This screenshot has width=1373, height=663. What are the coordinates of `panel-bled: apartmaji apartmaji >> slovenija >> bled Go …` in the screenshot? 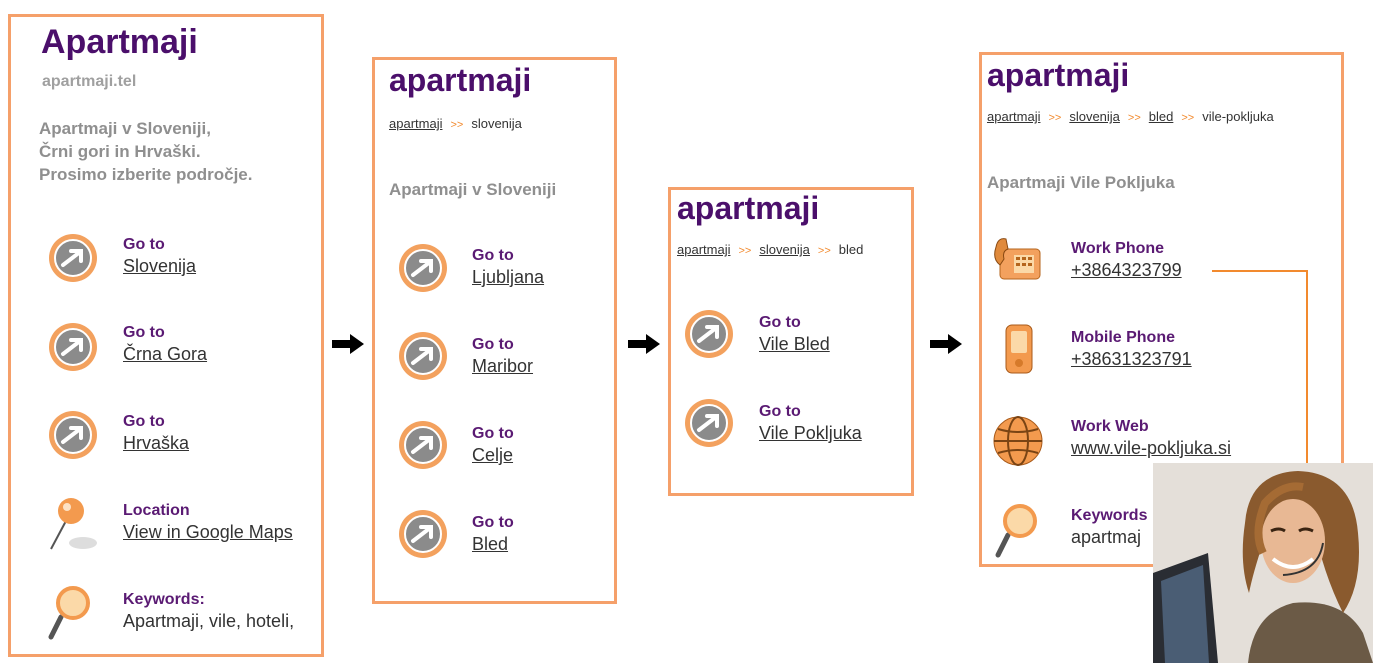 It's located at (791, 341).